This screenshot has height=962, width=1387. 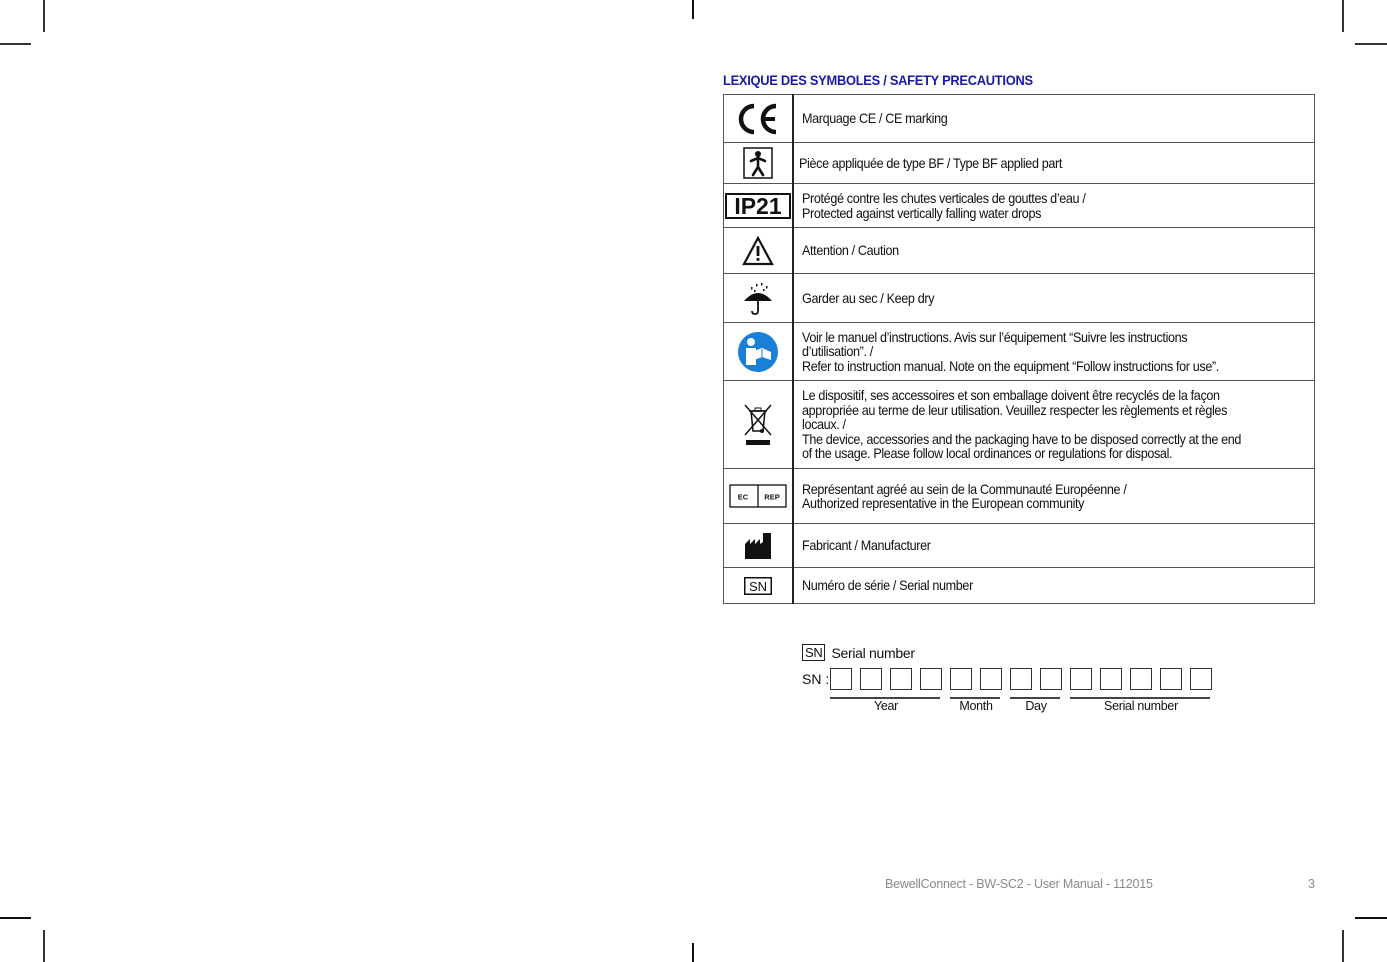 I want to click on table-row: Marquage CE / CE marking, so click(x=1019, y=118).